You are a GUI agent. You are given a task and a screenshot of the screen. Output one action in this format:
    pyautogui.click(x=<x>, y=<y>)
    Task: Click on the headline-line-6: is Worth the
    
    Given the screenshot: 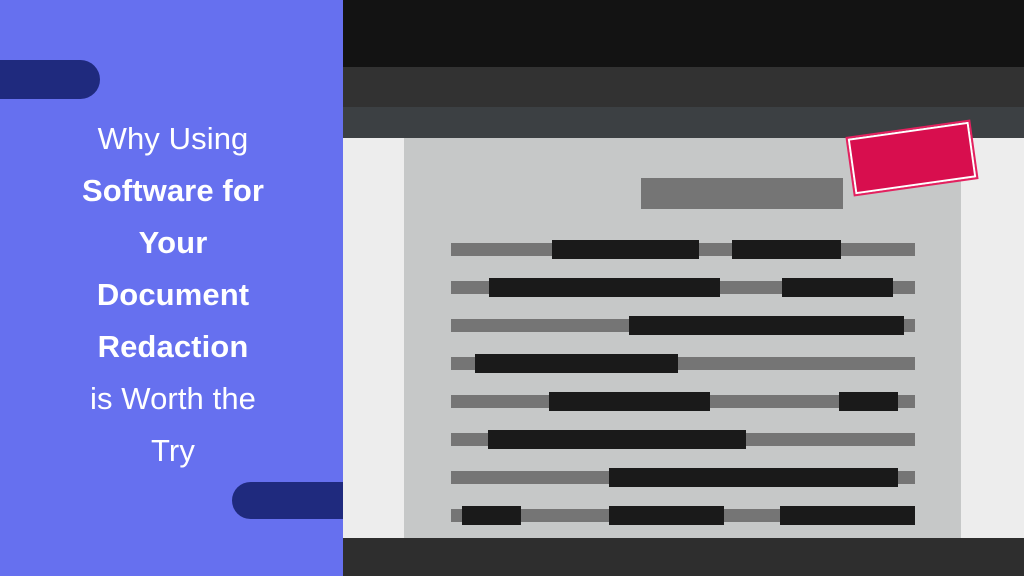 What is the action you would take?
    pyautogui.click(x=173, y=398)
    